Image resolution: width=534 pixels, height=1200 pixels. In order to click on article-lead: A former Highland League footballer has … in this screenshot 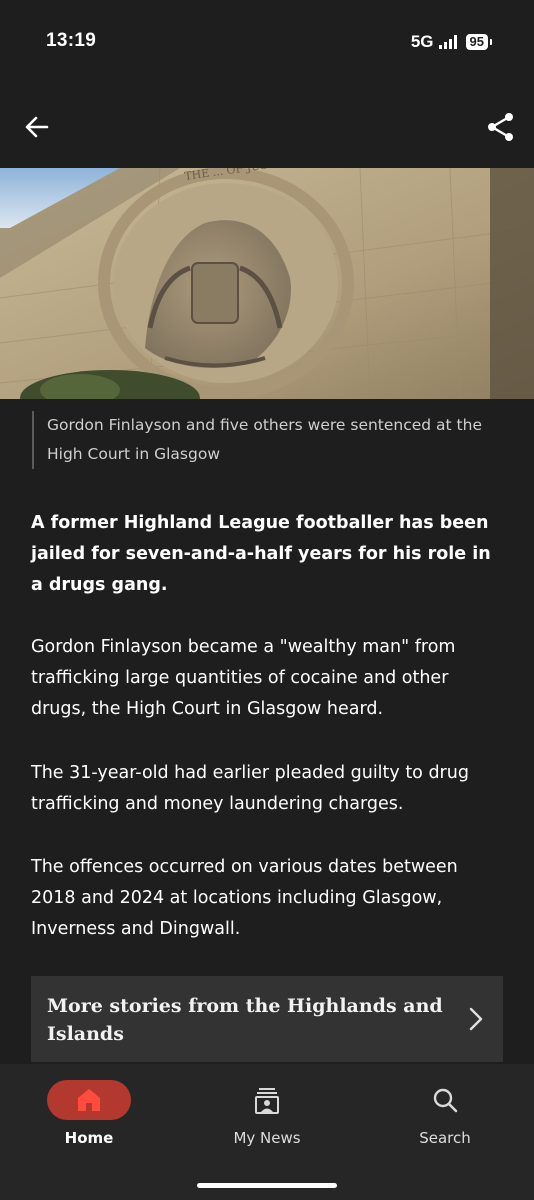, I will do `click(261, 554)`.